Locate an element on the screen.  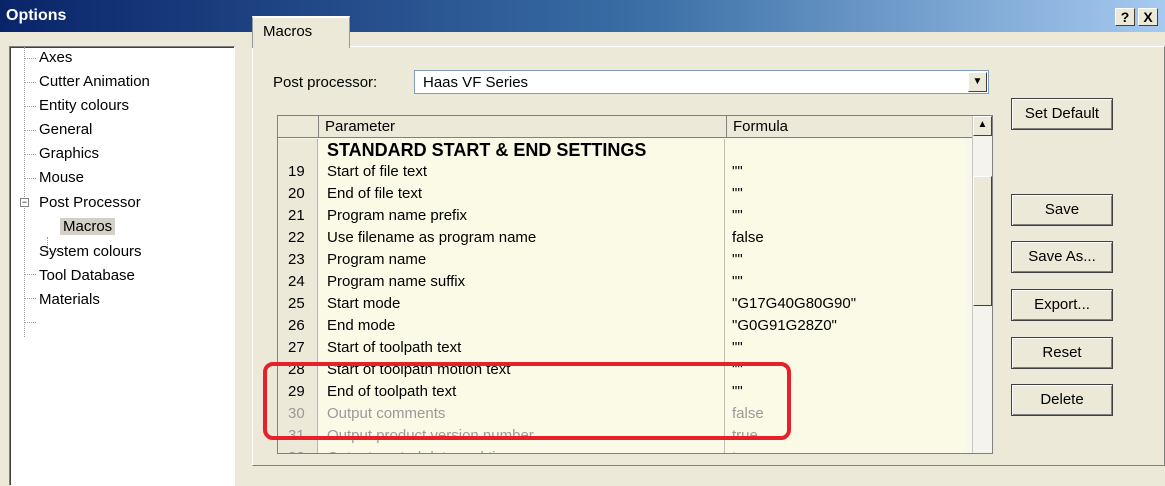
tree-item-label: Materials is located at coordinates (69, 299).